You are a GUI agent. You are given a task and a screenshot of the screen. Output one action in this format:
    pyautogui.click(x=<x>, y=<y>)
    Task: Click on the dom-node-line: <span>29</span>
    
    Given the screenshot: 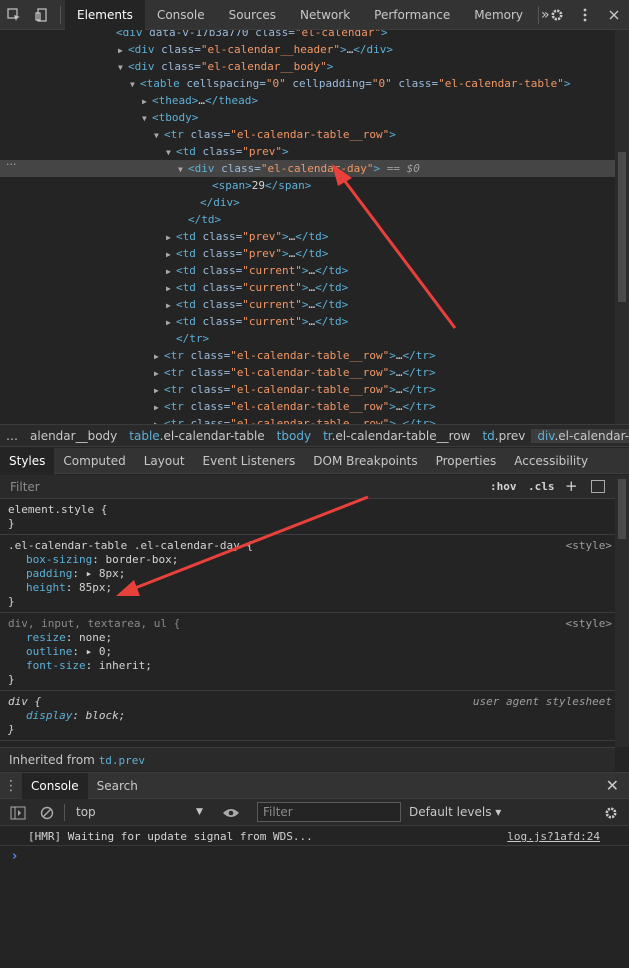 What is the action you would take?
    pyautogui.click(x=307, y=185)
    